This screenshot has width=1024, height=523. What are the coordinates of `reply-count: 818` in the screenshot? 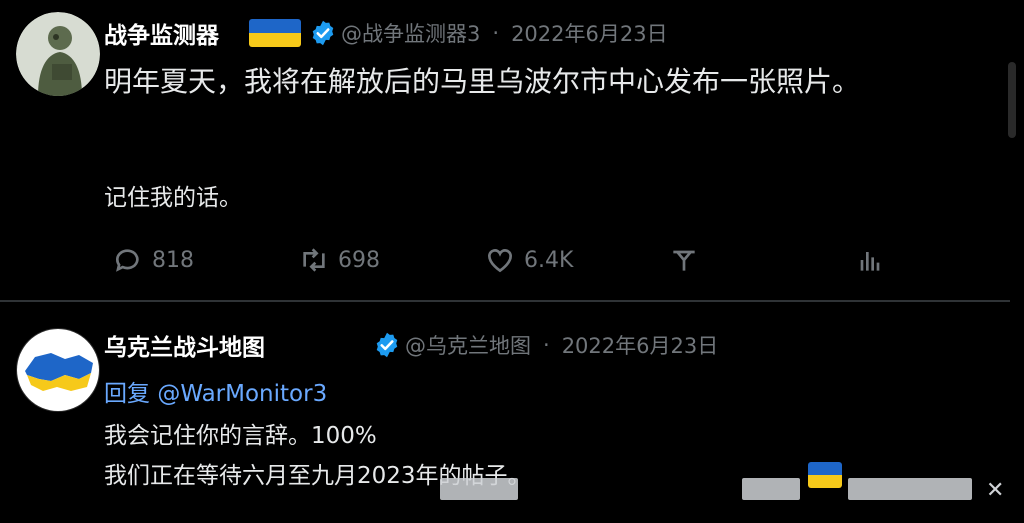 It's located at (173, 260).